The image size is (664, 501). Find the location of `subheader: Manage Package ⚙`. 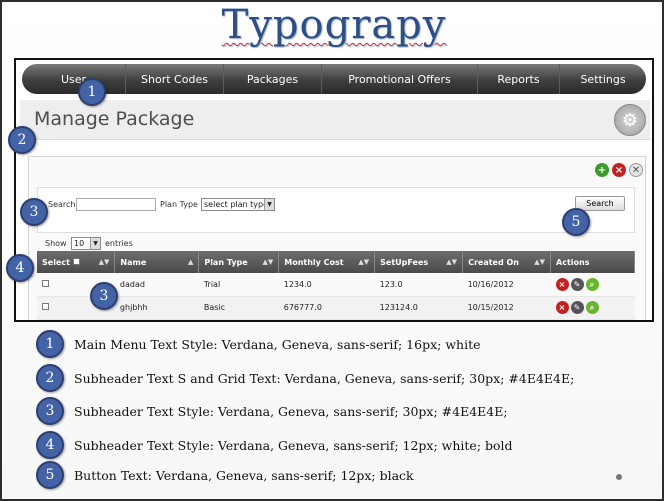

subheader: Manage Package ⚙ is located at coordinates (335, 120).